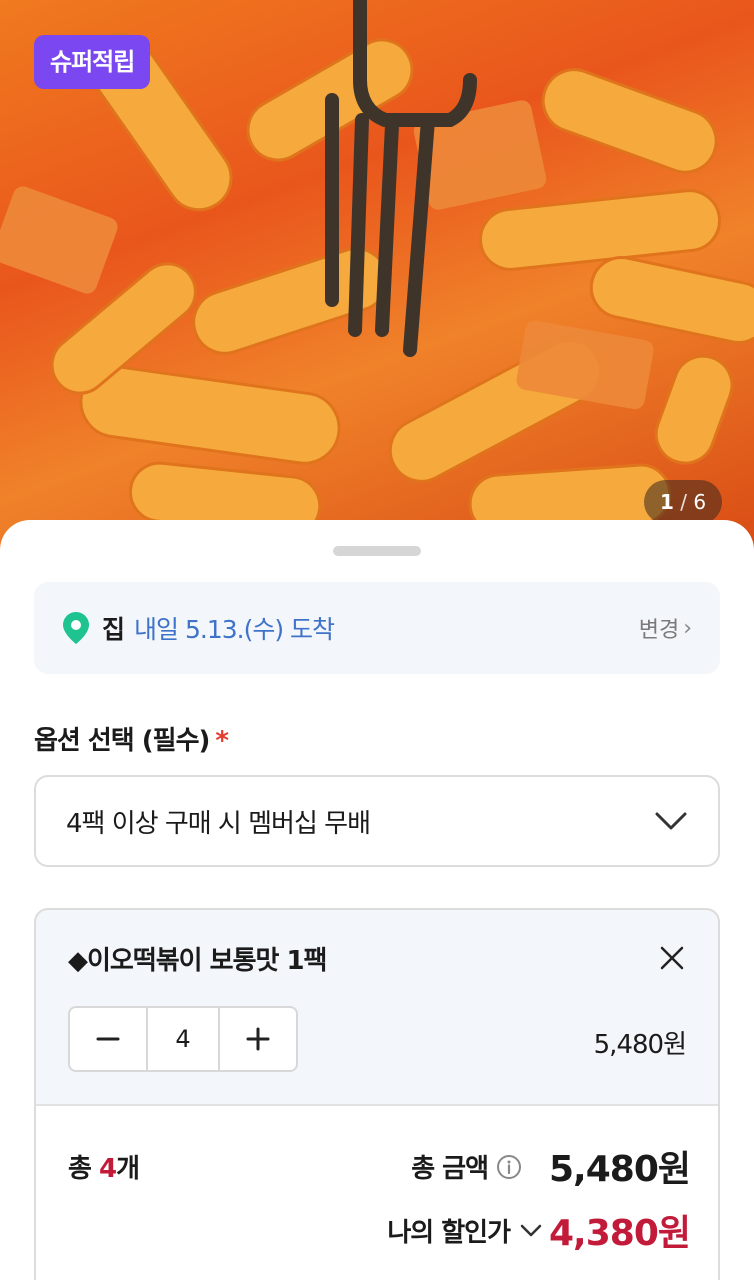  Describe the element at coordinates (122, 741) in the screenshot. I see `option-title-text: 옵션 선택 (필수)` at that location.